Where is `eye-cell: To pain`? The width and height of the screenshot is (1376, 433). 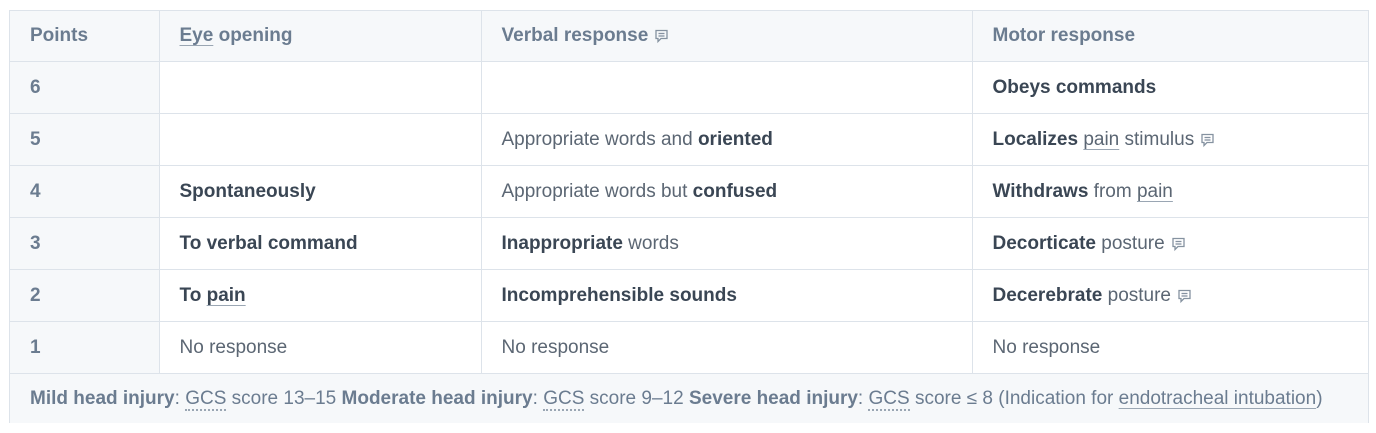
eye-cell: To pain is located at coordinates (320, 295).